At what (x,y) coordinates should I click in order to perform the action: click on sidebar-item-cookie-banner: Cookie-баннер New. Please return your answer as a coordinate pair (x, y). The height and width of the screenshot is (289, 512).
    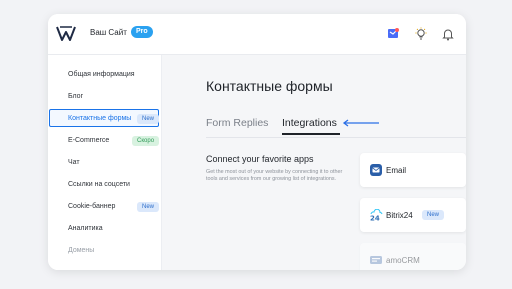
    Looking at the image, I should click on (104, 207).